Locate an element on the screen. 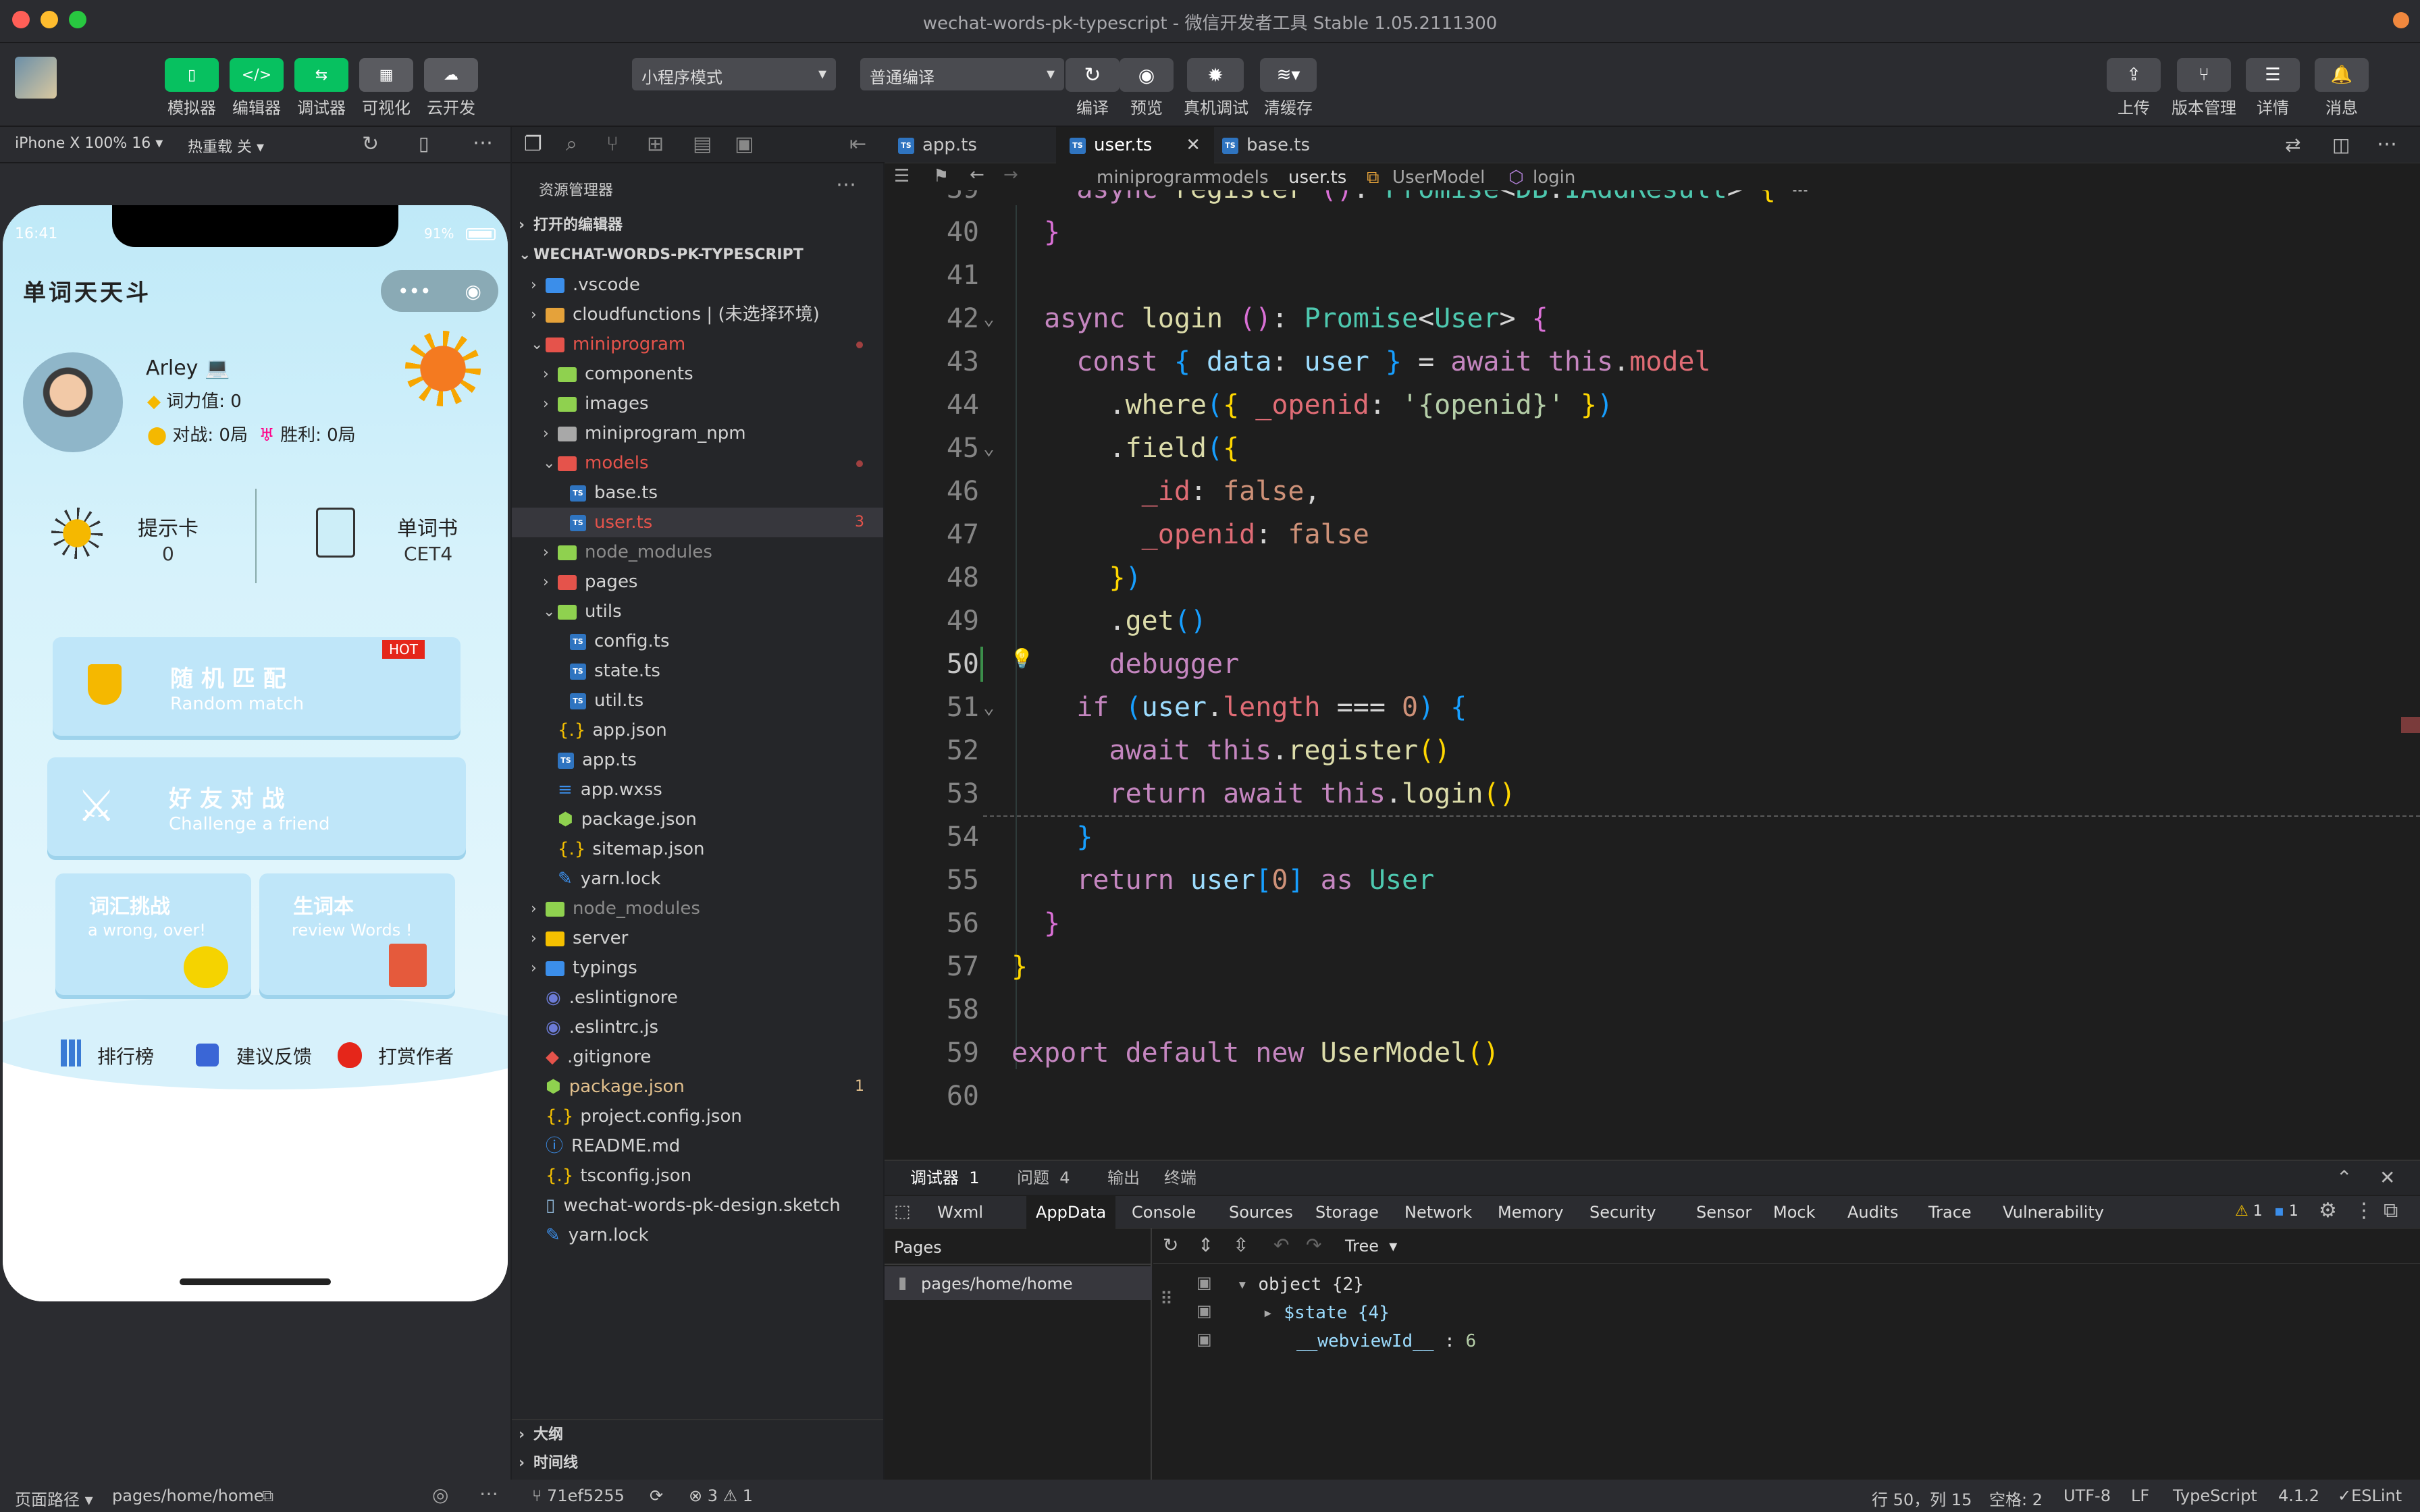  close-miniprogram-icon: ◉ is located at coordinates (473, 291).